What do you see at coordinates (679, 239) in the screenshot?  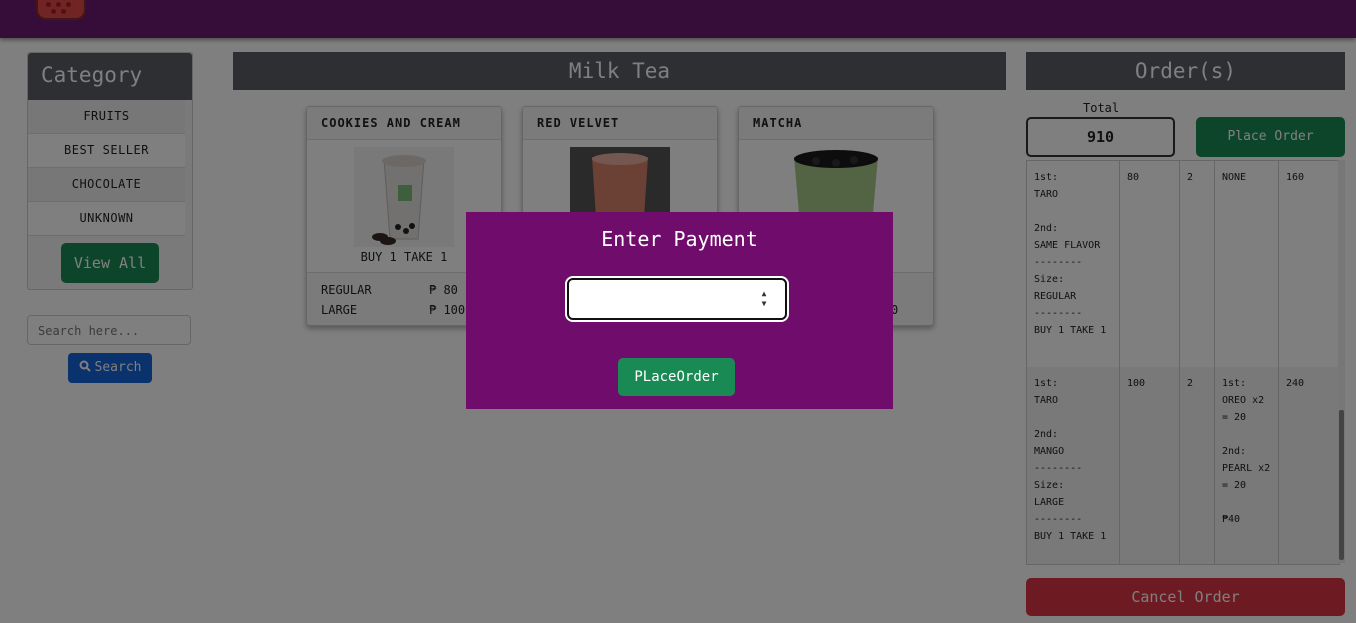 I see `modal-title: Enter Payment` at bounding box center [679, 239].